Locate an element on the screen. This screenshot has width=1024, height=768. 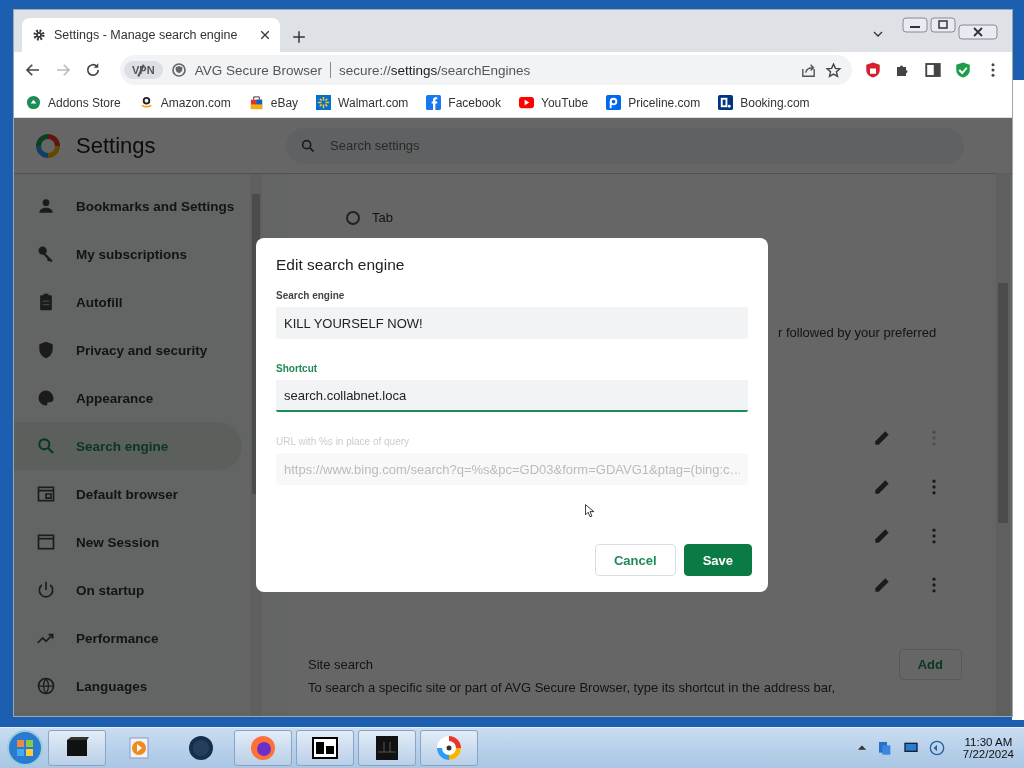
bookmark: eBay is located at coordinates (273, 102).